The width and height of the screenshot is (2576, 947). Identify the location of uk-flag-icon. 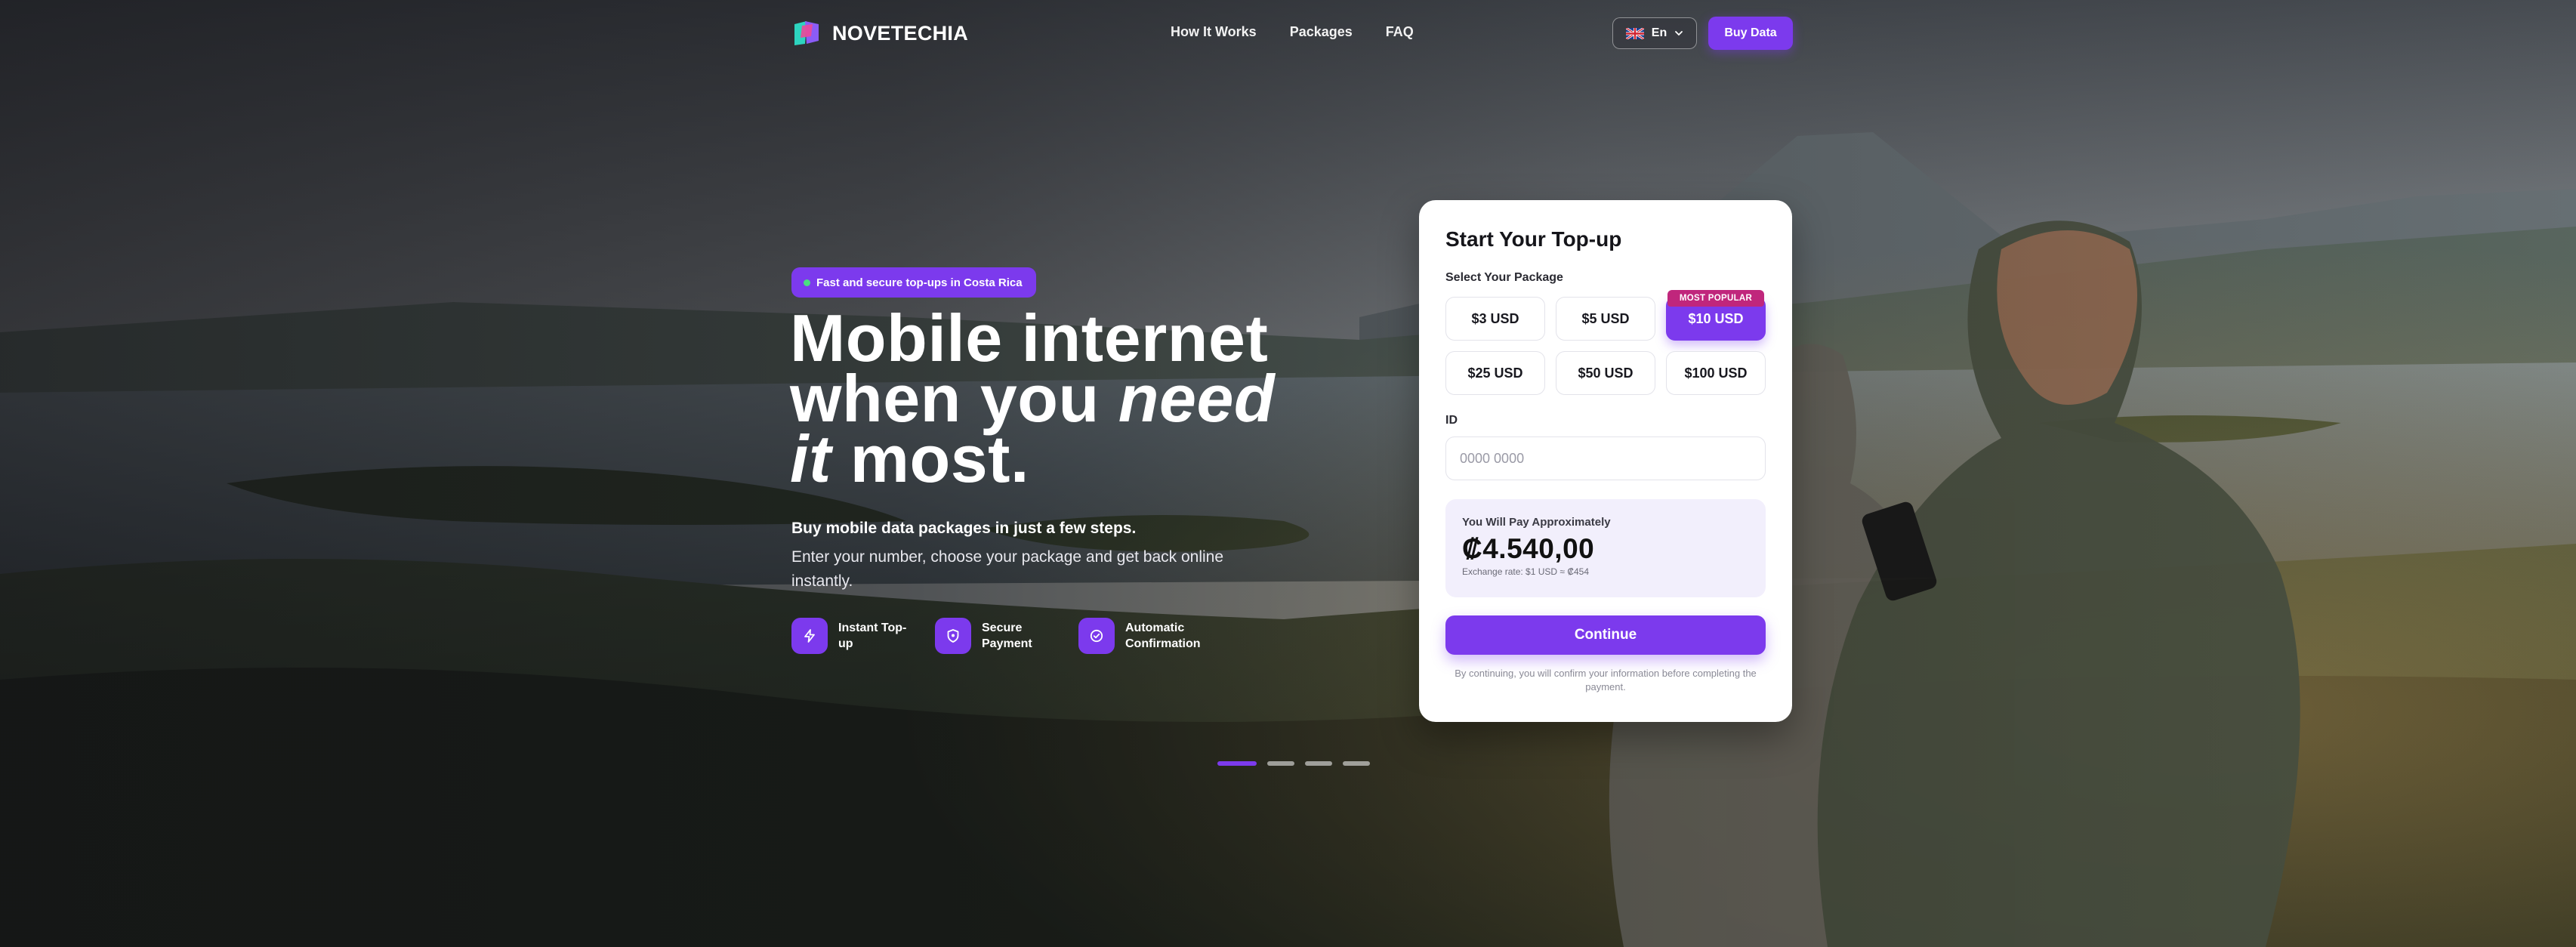
(1634, 33).